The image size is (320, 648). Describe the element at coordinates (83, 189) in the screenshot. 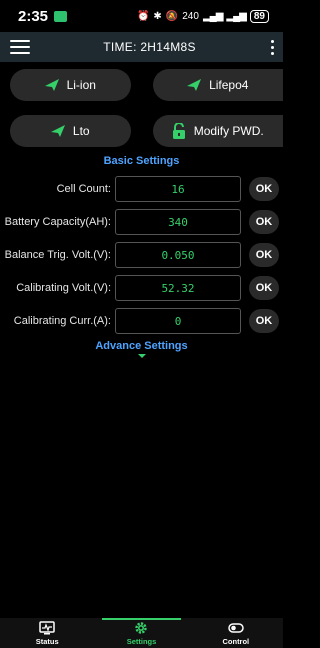

I see `setting-label: Cell Count:` at that location.